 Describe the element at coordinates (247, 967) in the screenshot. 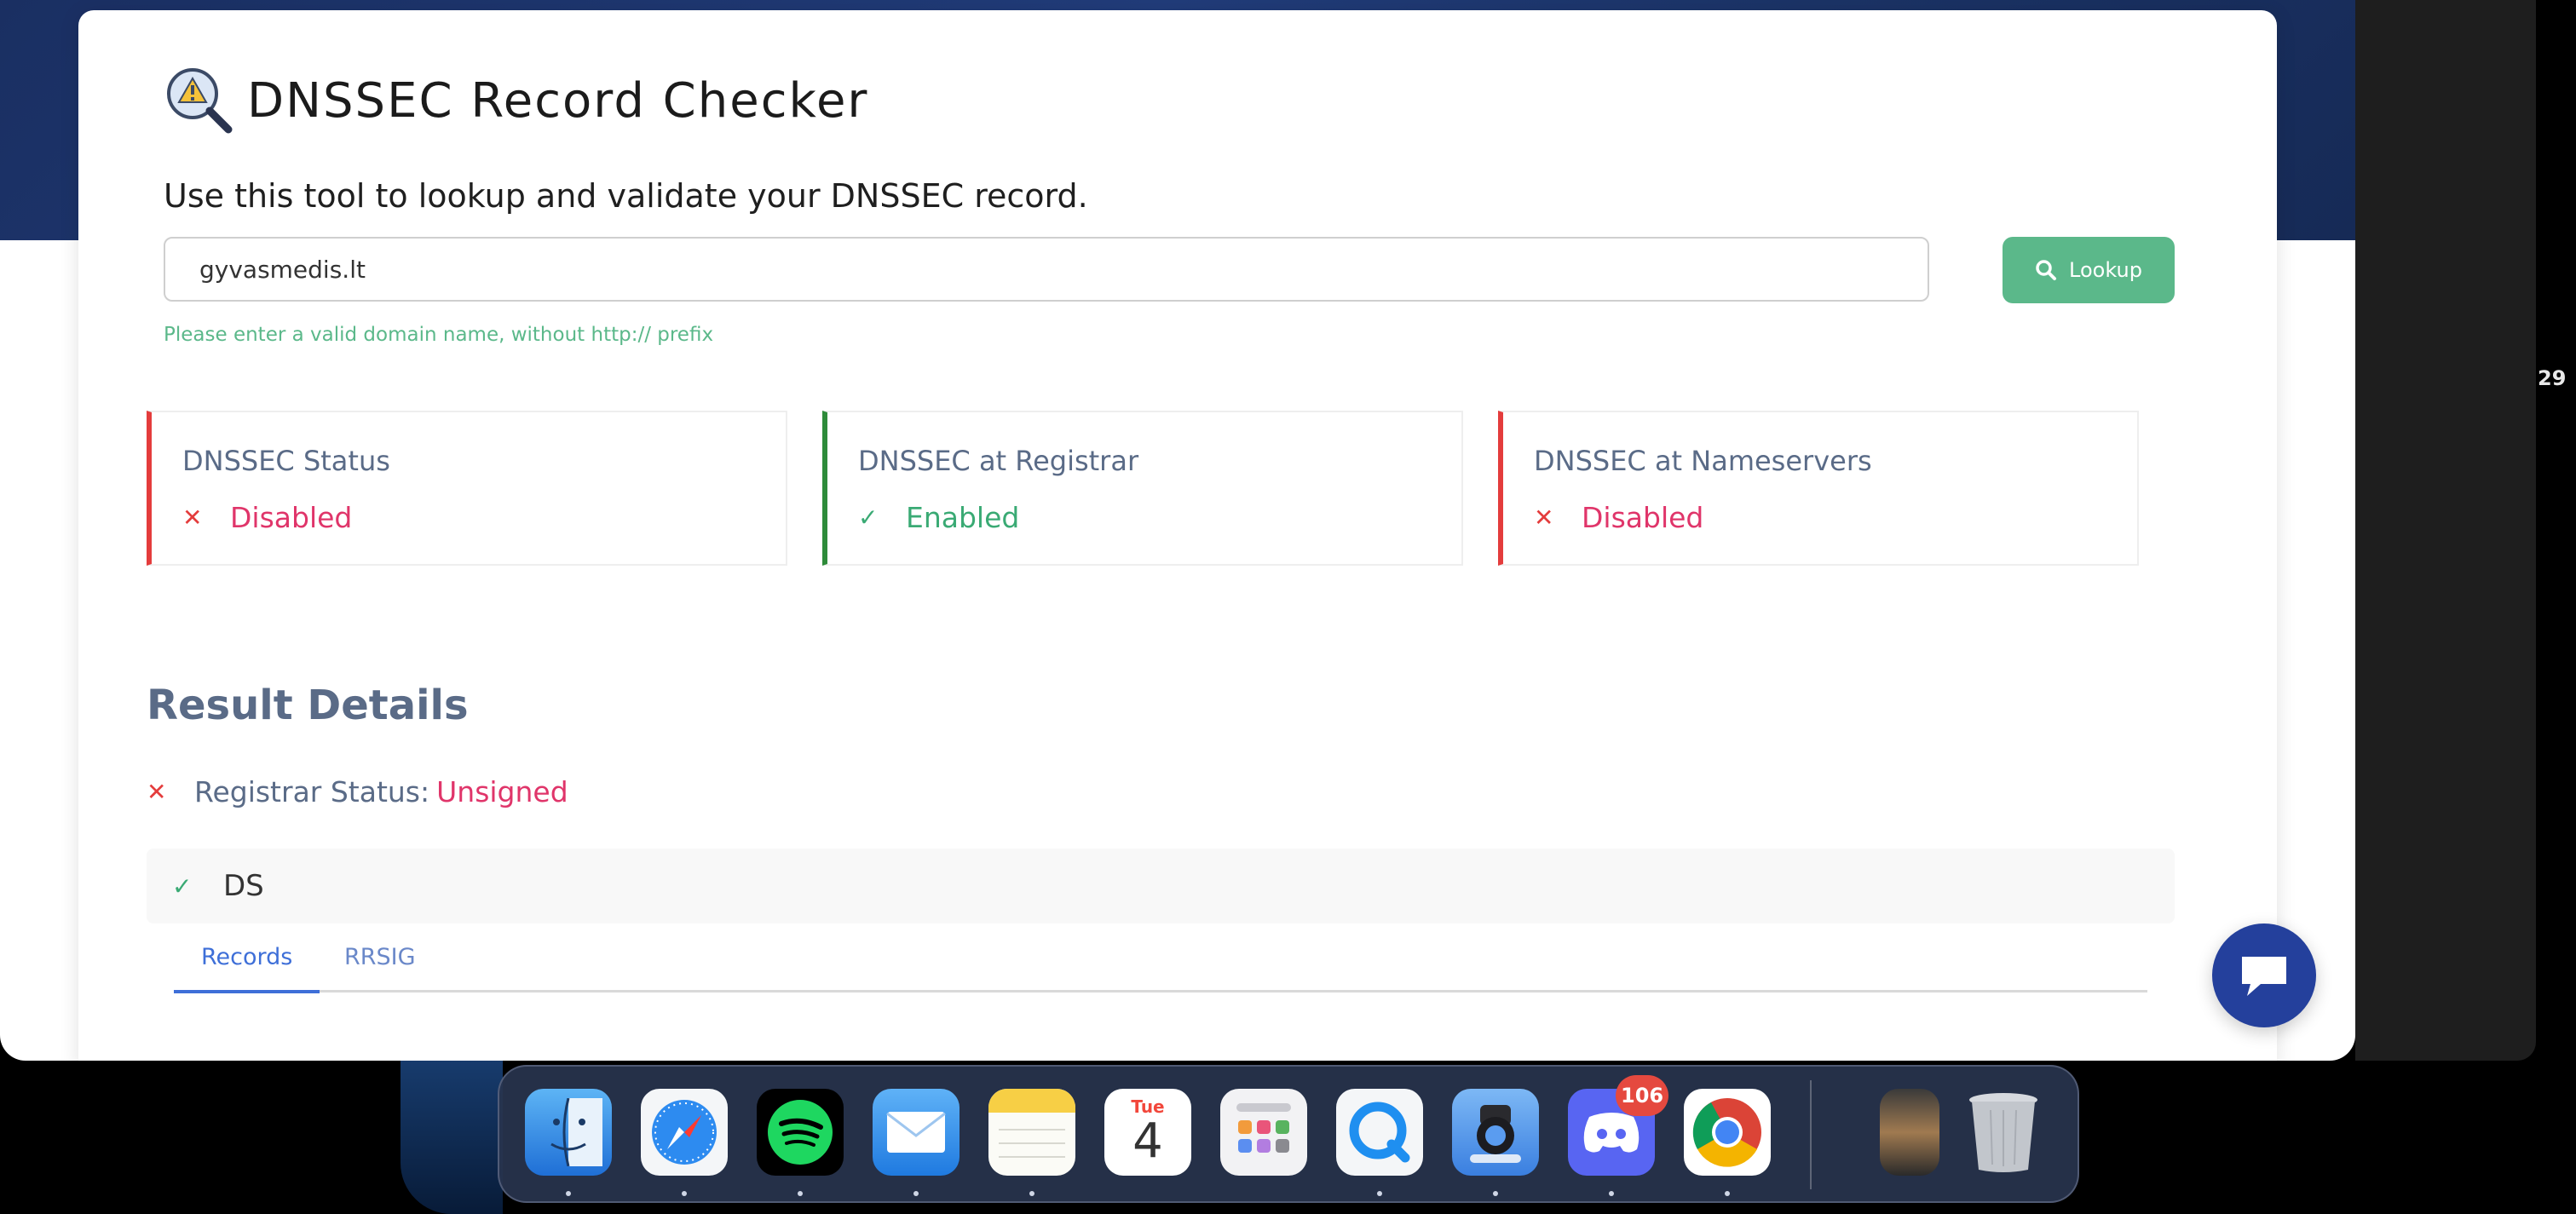

I see `tab-records: Records` at that location.